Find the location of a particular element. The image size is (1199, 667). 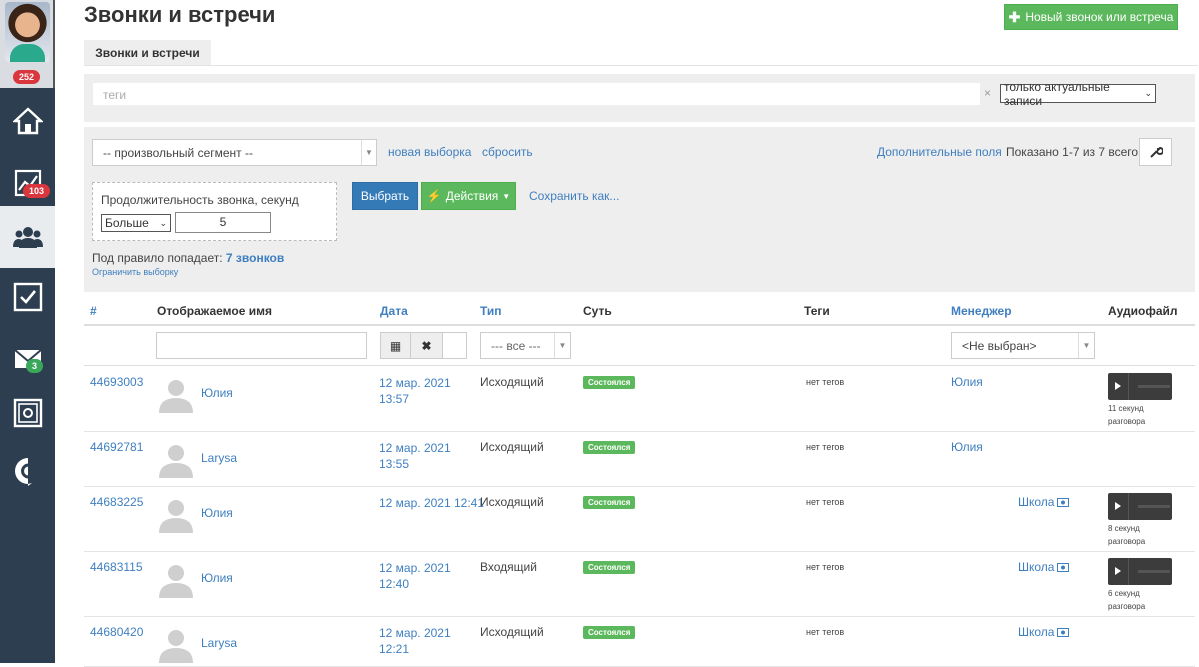

call-id-link: 44680420 is located at coordinates (116, 632).